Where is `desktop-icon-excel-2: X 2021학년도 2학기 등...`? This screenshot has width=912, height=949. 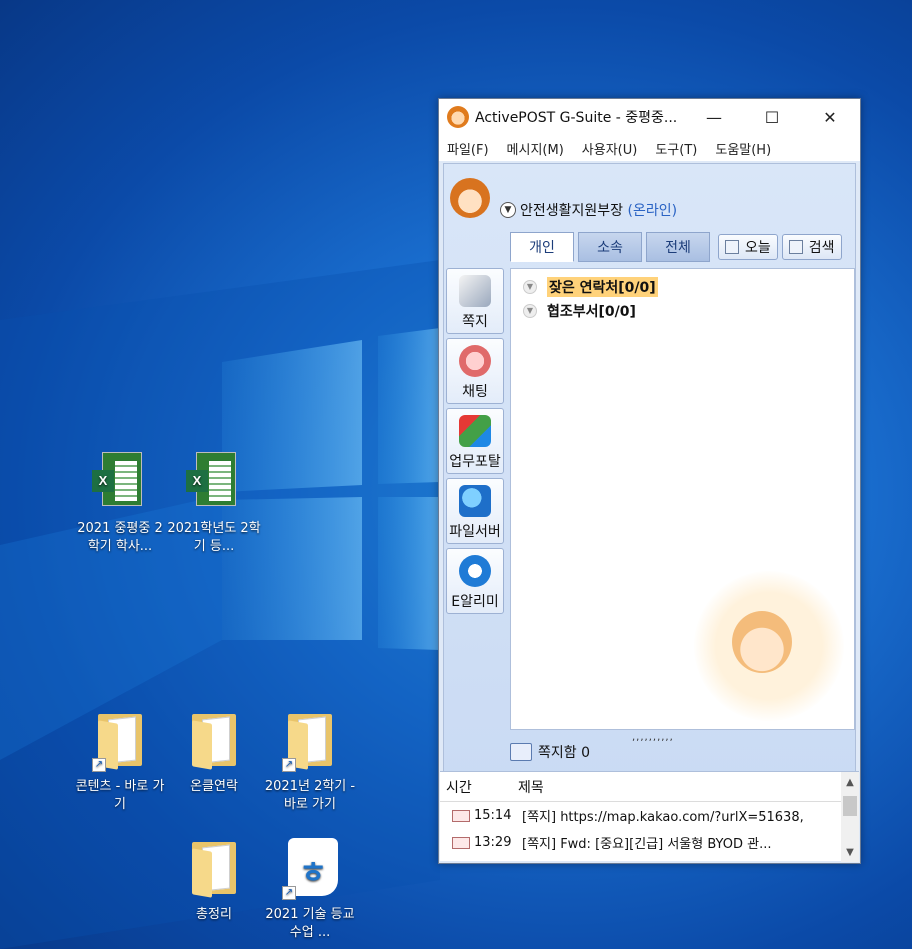 desktop-icon-excel-2: X 2021학년도 2학기 등... is located at coordinates (214, 504).